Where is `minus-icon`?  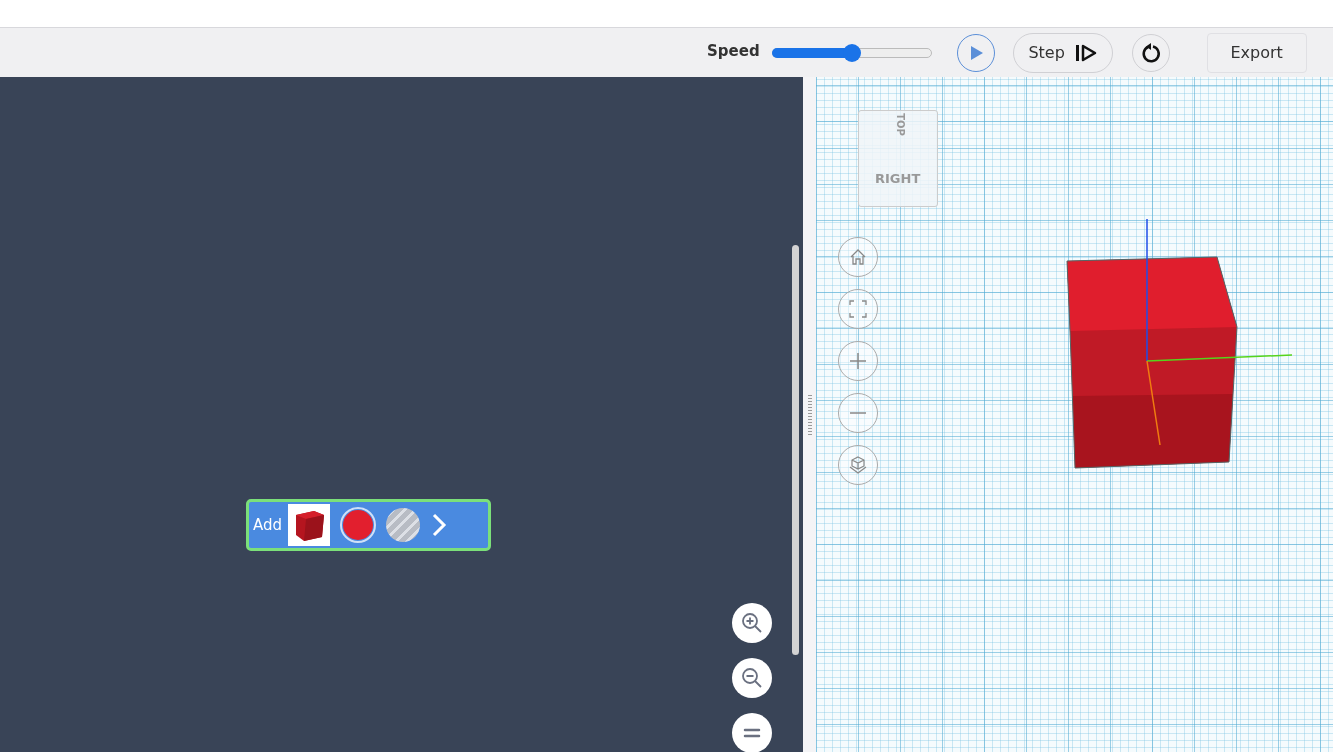 minus-icon is located at coordinates (858, 413).